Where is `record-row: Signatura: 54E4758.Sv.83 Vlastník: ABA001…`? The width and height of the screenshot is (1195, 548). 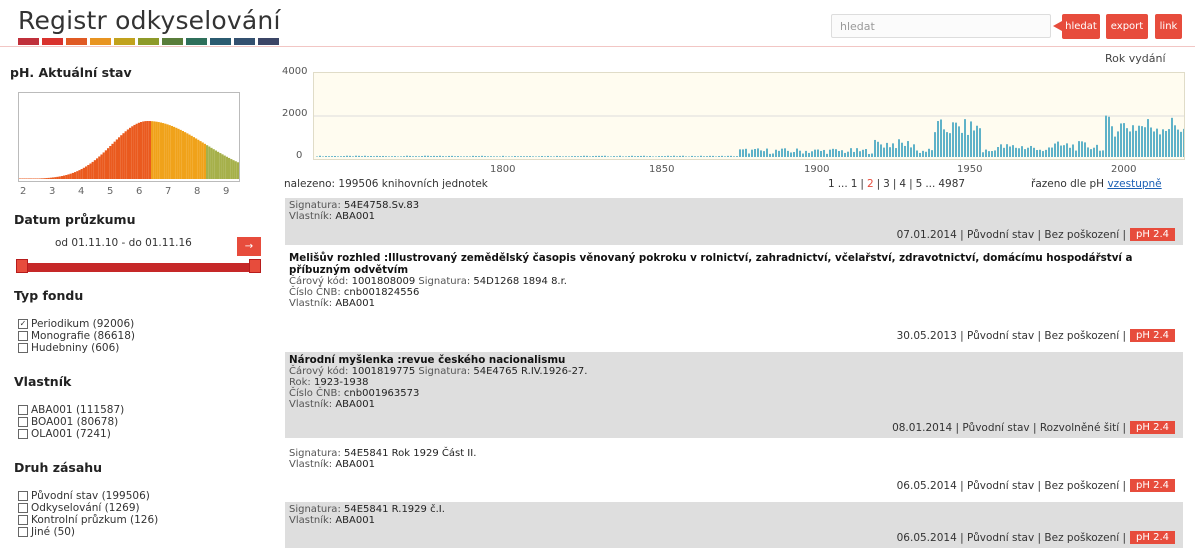
record-row: Signatura: 54E4758.Sv.83 Vlastník: ABA001… is located at coordinates (734, 221).